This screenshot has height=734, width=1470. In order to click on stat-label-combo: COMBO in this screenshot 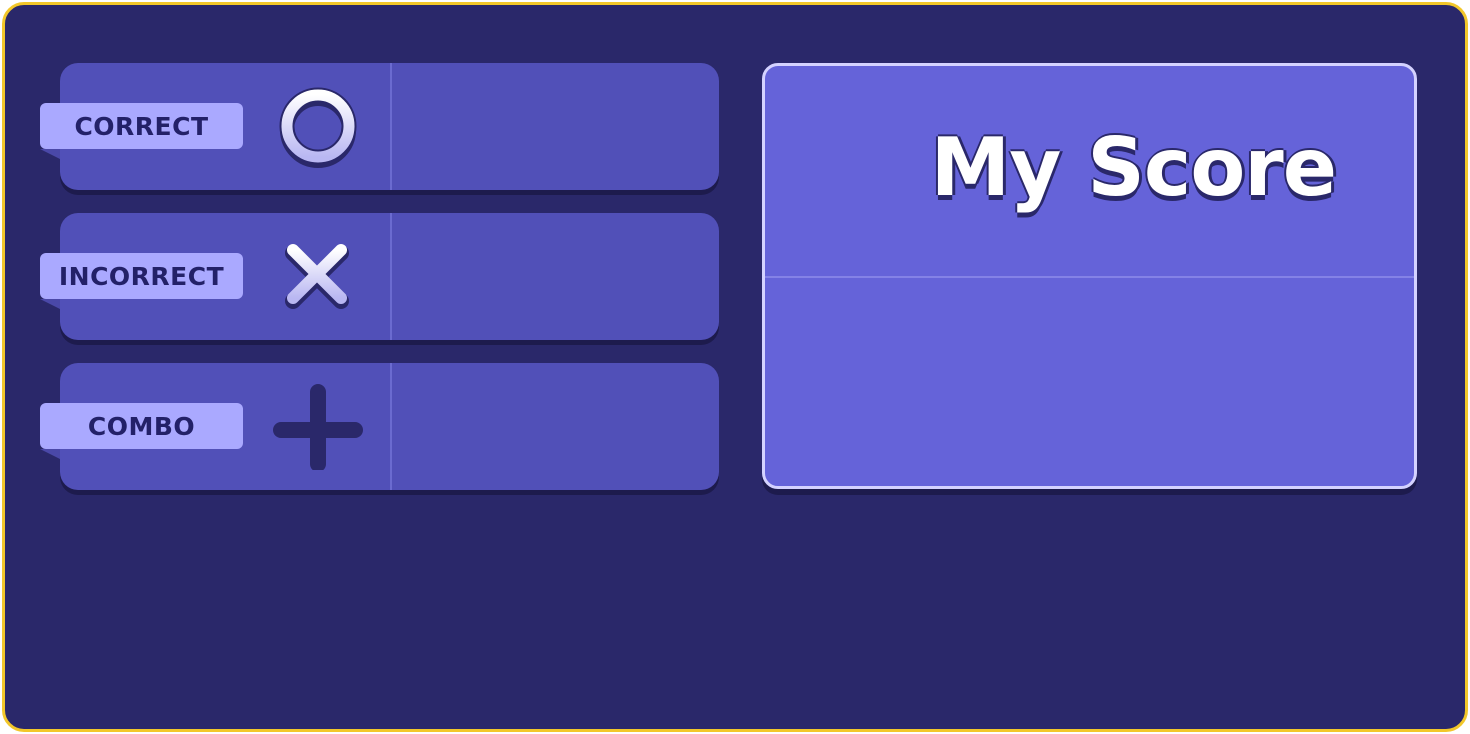, I will do `click(141, 431)`.